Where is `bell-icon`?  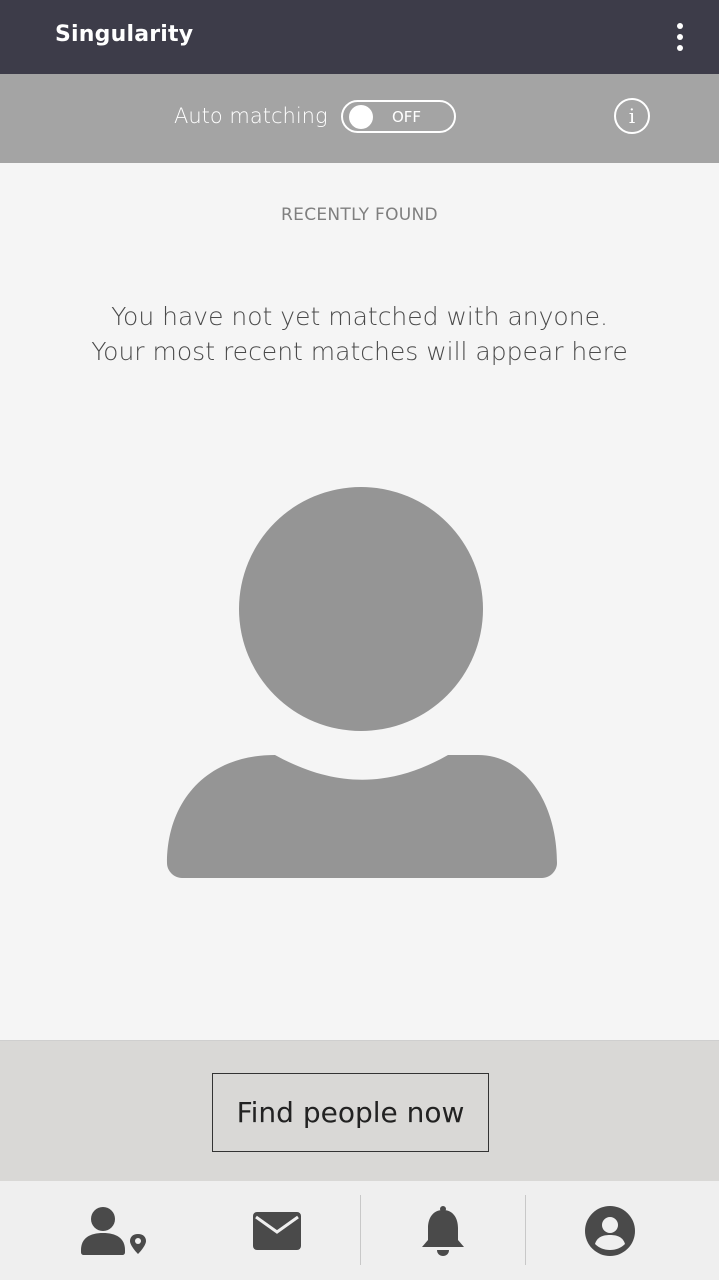
bell-icon is located at coordinates (443, 1230).